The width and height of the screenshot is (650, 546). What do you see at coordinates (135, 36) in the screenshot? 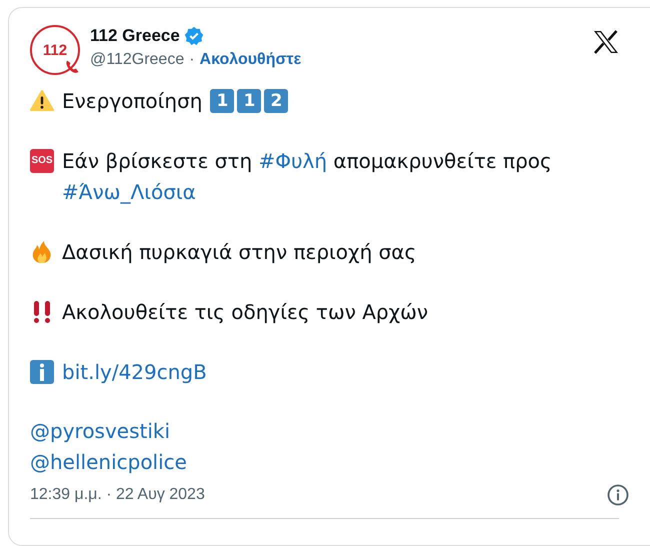
I see `author-name: 112 Greece` at bounding box center [135, 36].